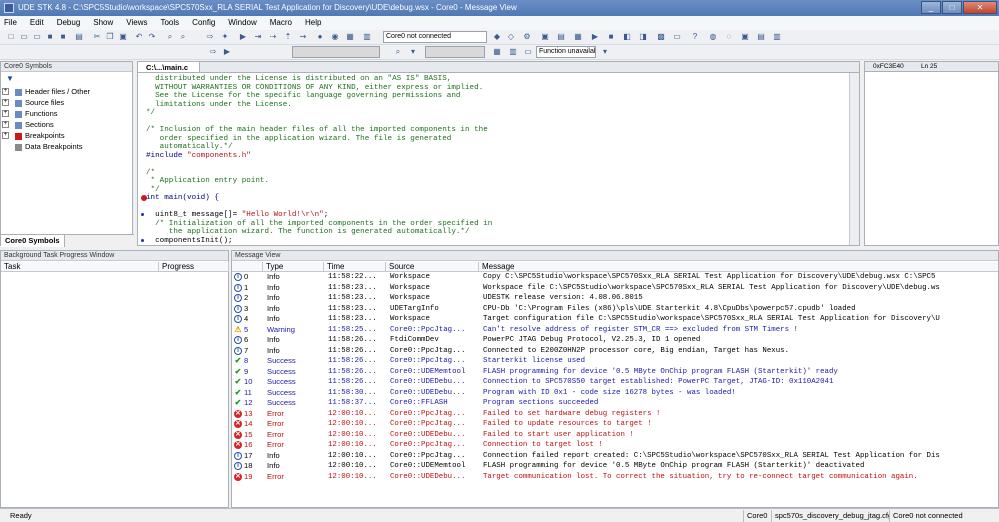 The height and width of the screenshot is (522, 999). I want to click on editor-scrollbar, so click(854, 159).